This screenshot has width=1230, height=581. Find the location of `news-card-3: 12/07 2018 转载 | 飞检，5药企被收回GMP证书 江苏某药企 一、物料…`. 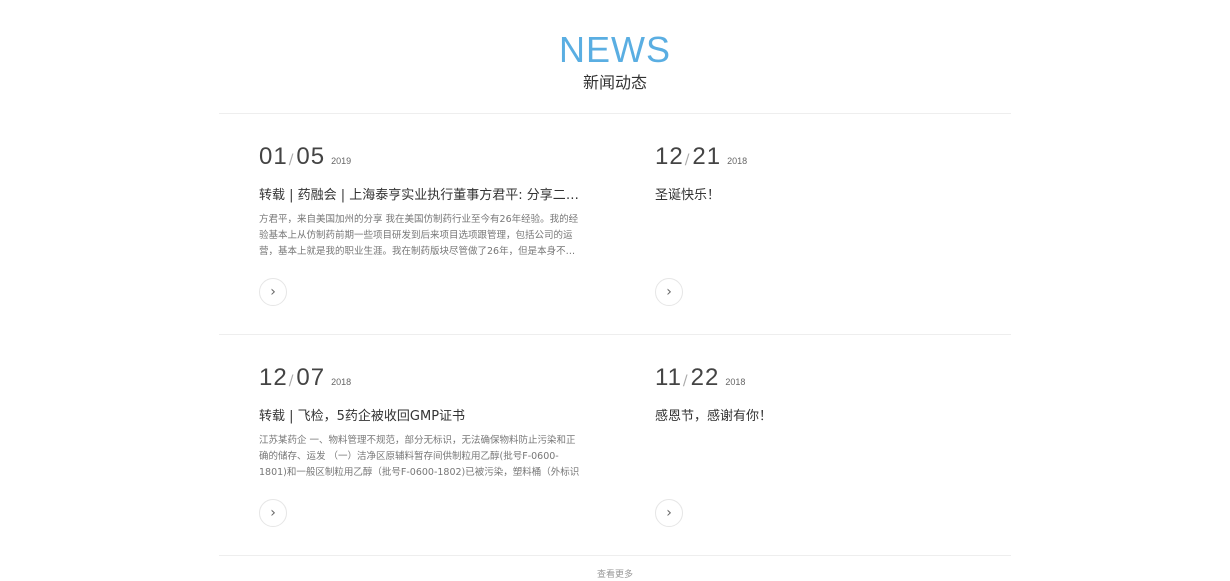

news-card-3: 12/07 2018 转载 | 飞检，5药企被收回GMP证书 江苏某药企 一、物料… is located at coordinates (424, 448).